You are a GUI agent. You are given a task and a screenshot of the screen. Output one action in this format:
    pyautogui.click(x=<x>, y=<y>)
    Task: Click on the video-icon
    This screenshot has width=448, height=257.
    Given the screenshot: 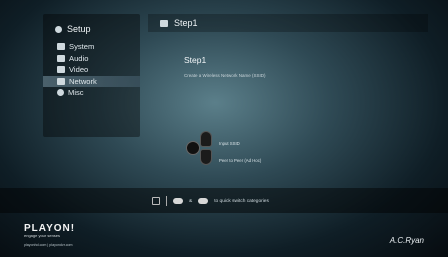 What is the action you would take?
    pyautogui.click(x=61, y=70)
    